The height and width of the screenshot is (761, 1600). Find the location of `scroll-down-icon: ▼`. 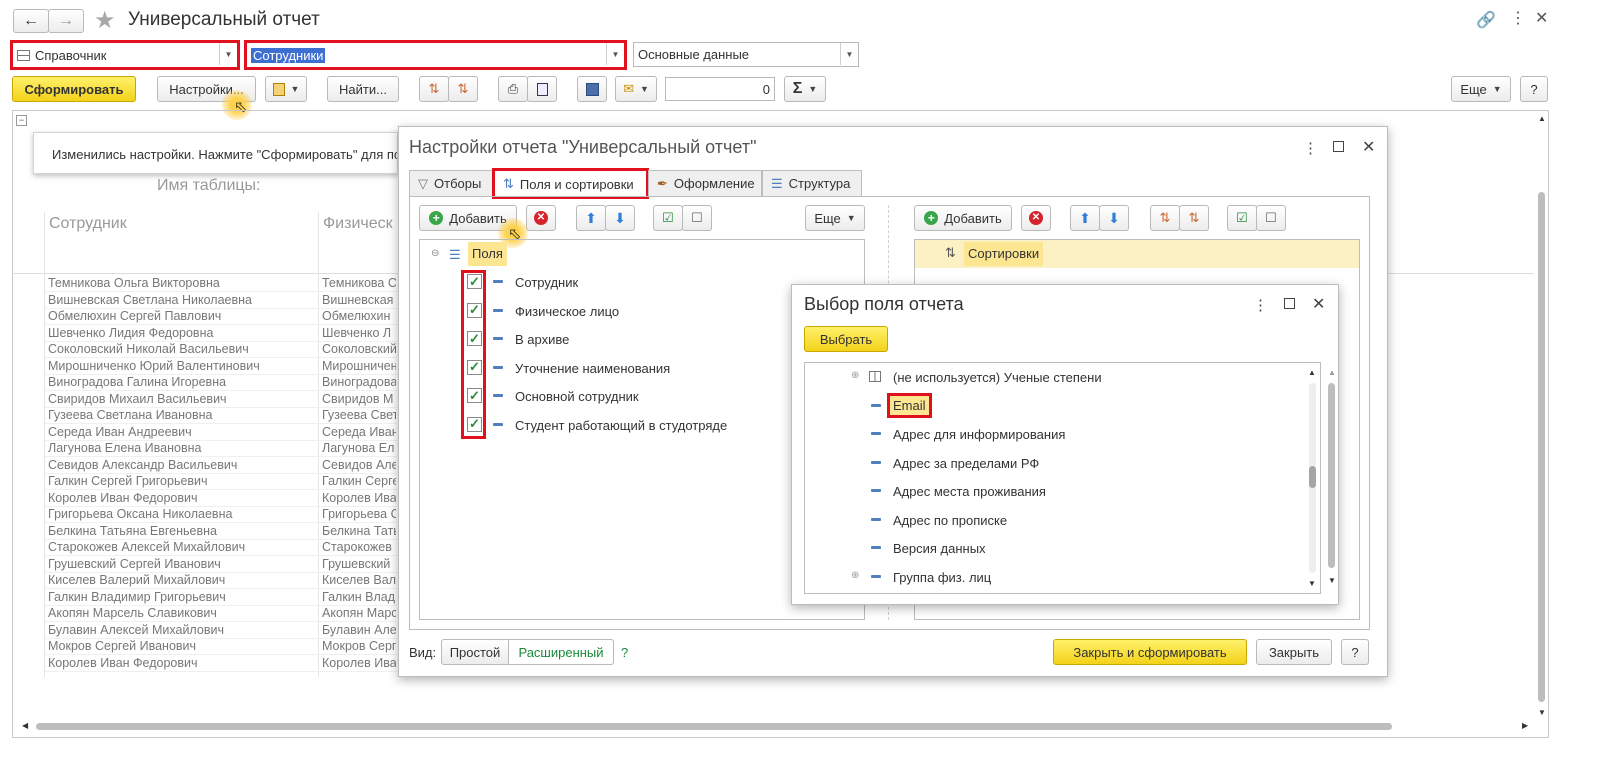

scroll-down-icon: ▼ is located at coordinates (1542, 712).